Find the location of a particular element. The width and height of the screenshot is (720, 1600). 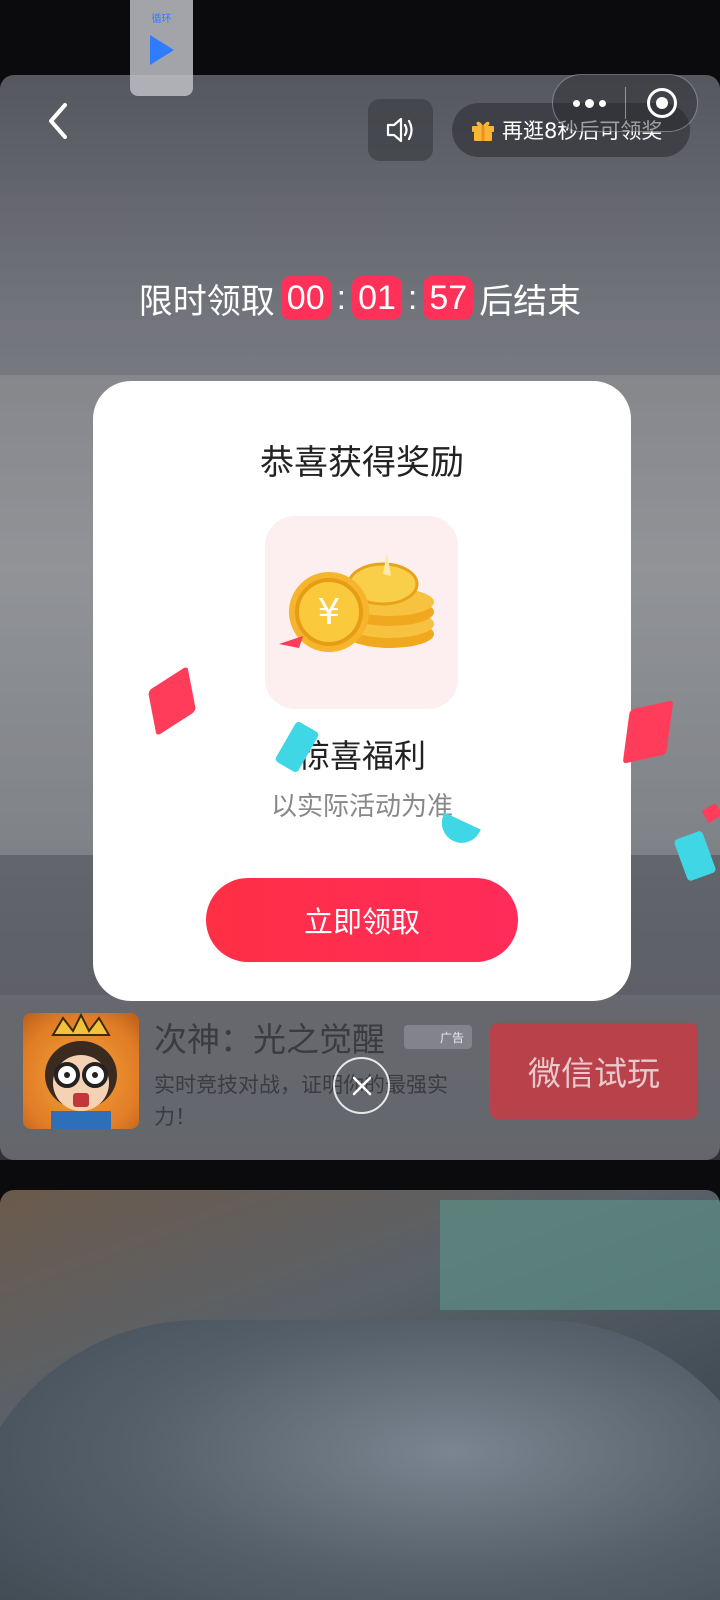

video-sign is located at coordinates (580, 1255).